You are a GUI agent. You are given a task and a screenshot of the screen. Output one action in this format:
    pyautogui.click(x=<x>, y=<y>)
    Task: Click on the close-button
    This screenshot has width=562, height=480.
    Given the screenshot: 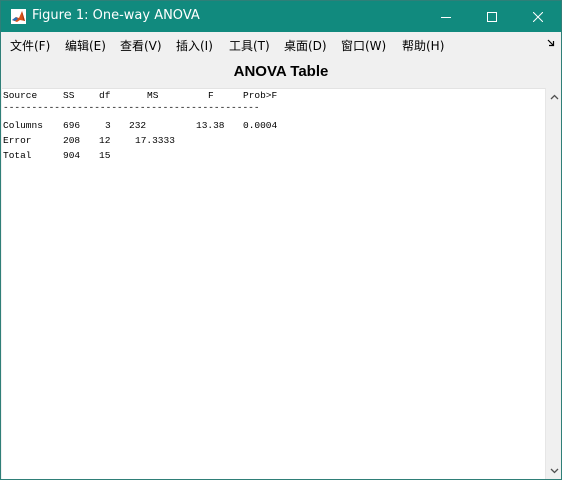 What is the action you would take?
    pyautogui.click(x=538, y=16)
    